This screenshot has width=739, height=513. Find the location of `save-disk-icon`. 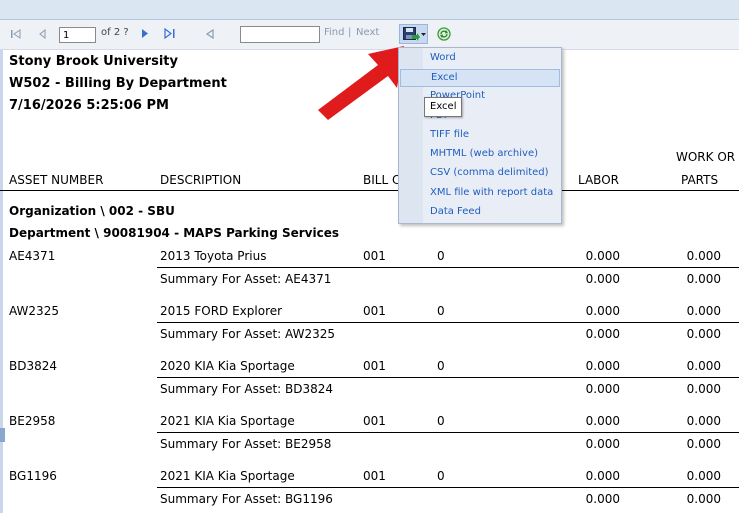

save-disk-icon is located at coordinates (411, 34).